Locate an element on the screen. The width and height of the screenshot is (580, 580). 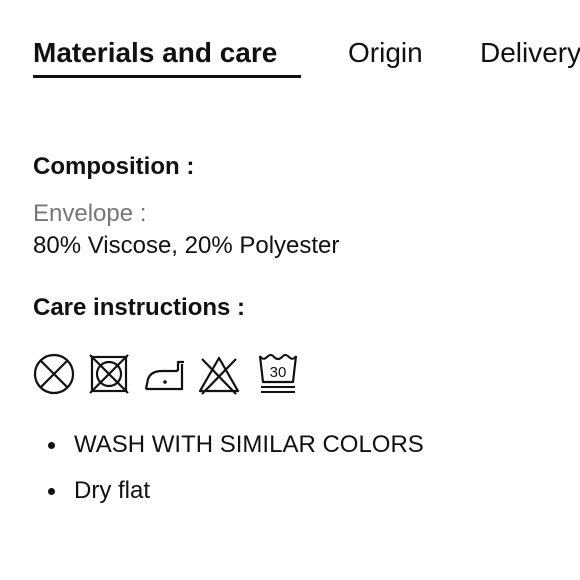
tab-materials-and-care: Materials and care is located at coordinates (155, 53).